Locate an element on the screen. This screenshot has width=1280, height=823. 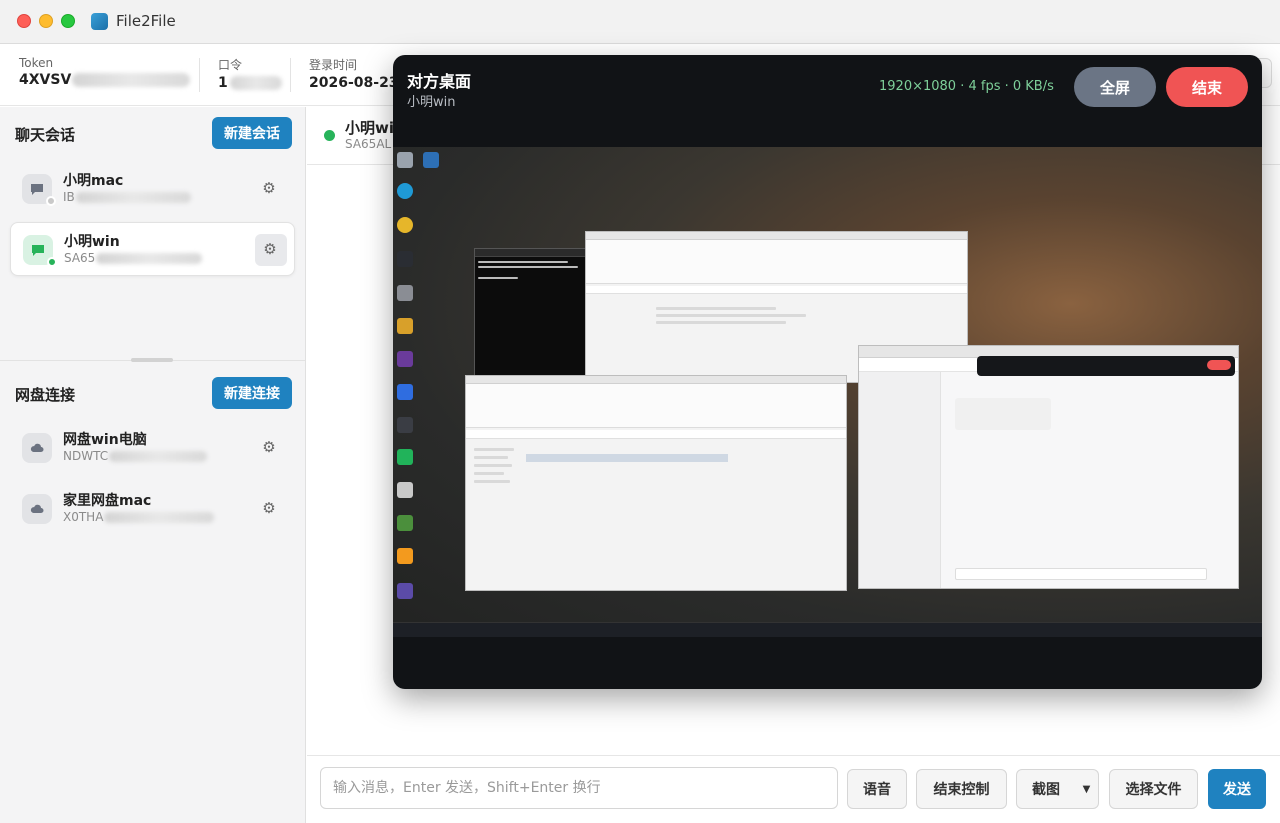
token-value: 4XVSV is located at coordinates (105, 80).